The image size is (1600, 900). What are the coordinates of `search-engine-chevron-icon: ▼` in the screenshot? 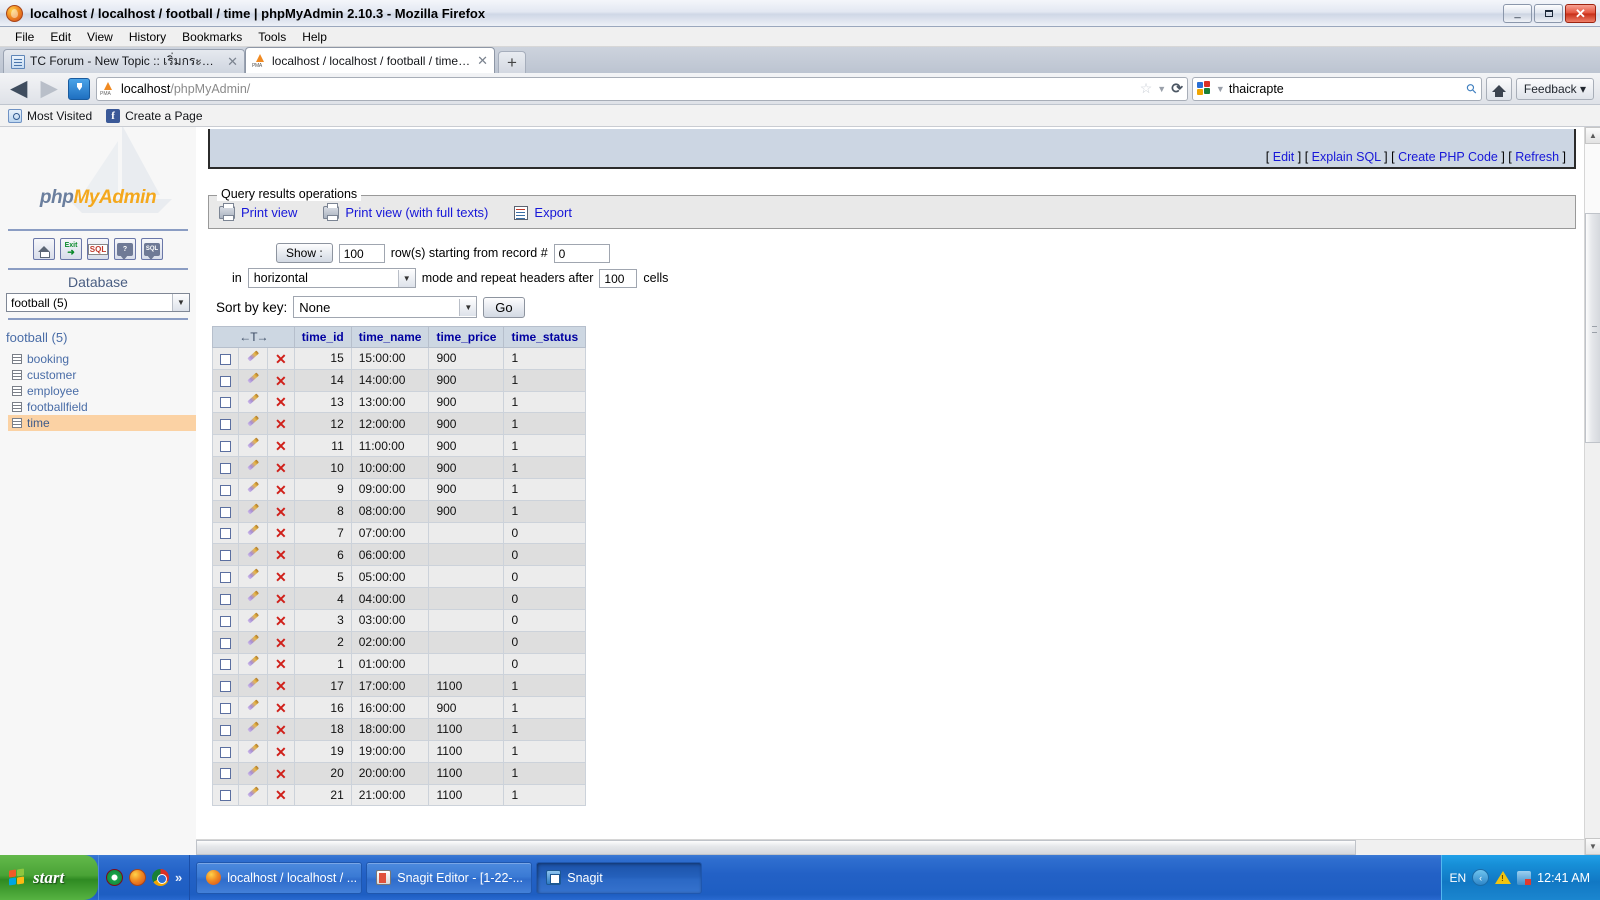 It's located at (1220, 89).